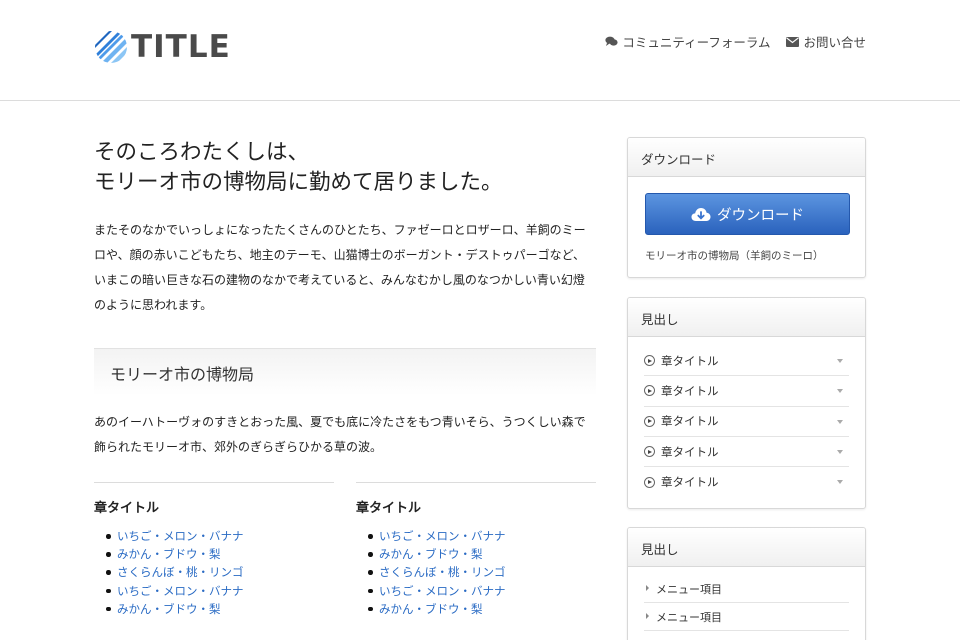 The width and height of the screenshot is (960, 640). Describe the element at coordinates (298, 182) in the screenshot. I see `headline-line-2: モリーオ市の博物局に勤めて居りました。` at that location.